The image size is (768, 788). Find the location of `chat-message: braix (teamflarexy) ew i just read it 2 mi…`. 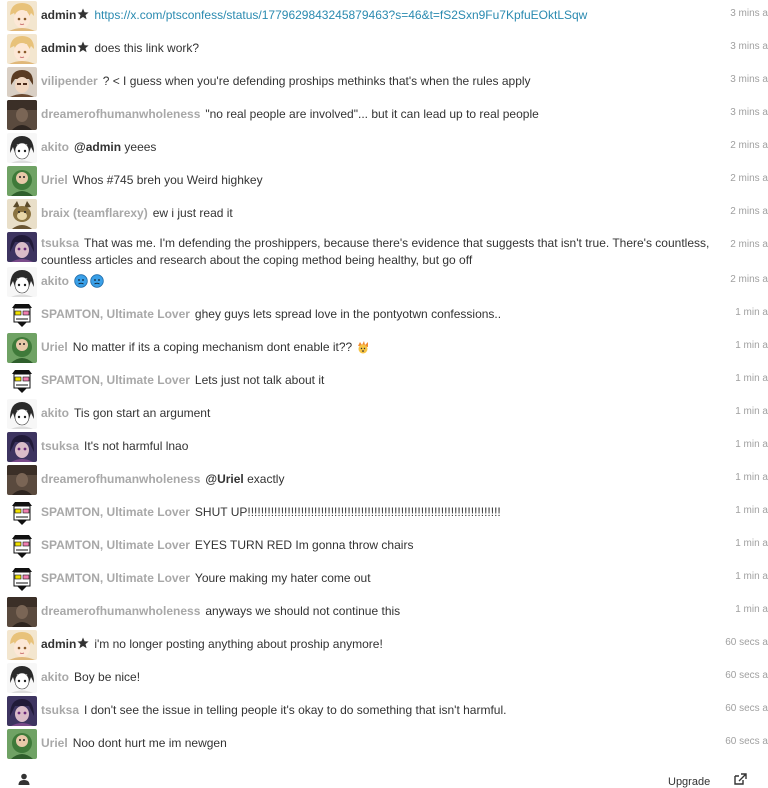

chat-message: braix (teamflarexy) ew i just read it 2 mi… is located at coordinates (384, 214).